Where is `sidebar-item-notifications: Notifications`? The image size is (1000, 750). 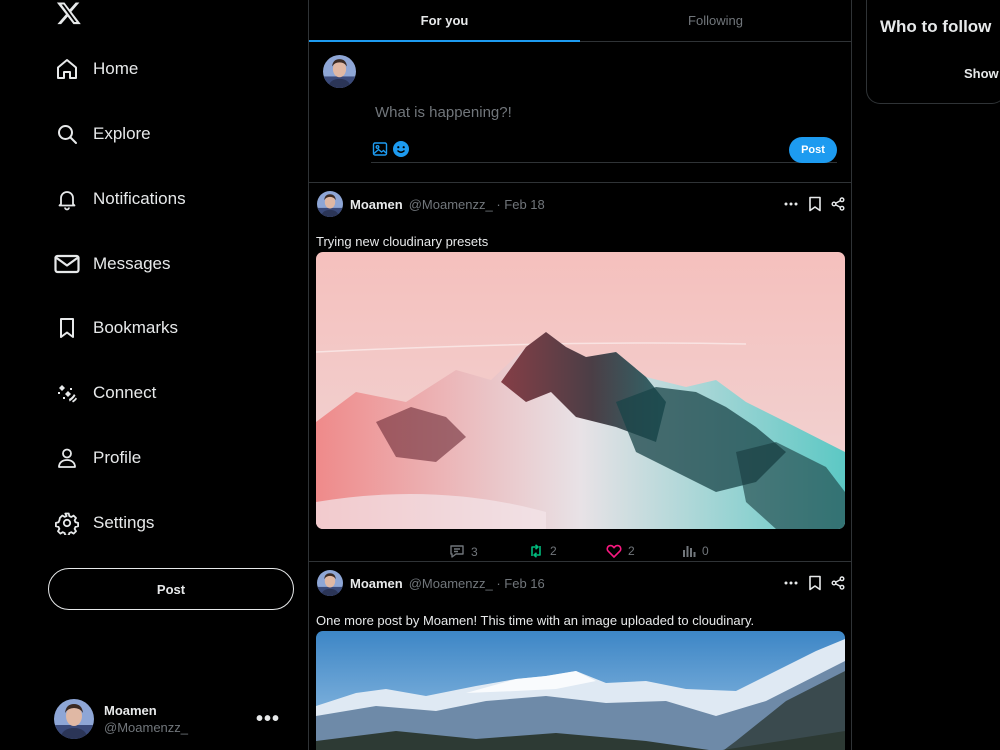
sidebar-item-notifications: Notifications is located at coordinates (120, 199).